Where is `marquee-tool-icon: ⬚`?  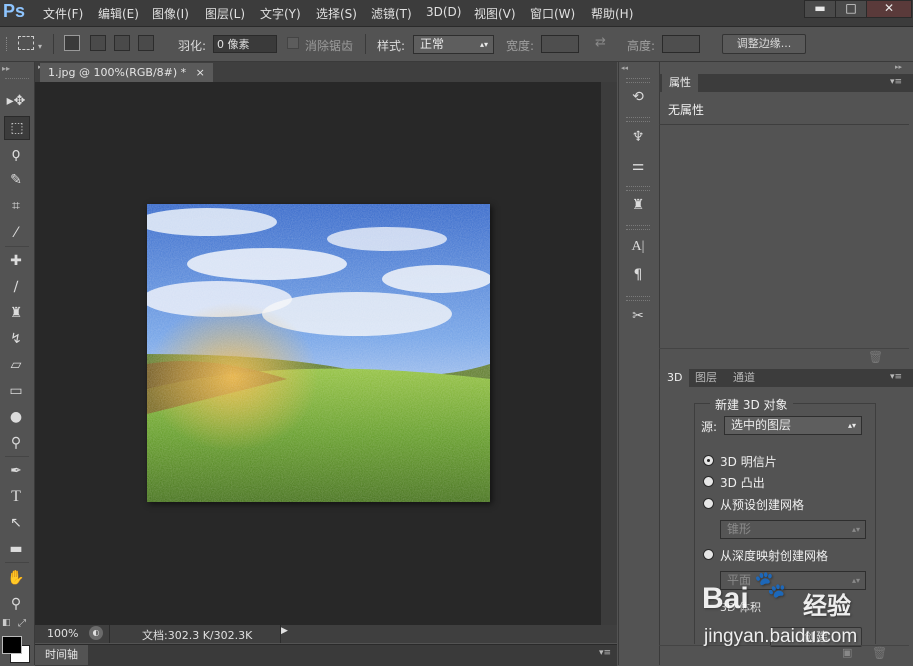 marquee-tool-icon: ⬚ is located at coordinates (17, 128).